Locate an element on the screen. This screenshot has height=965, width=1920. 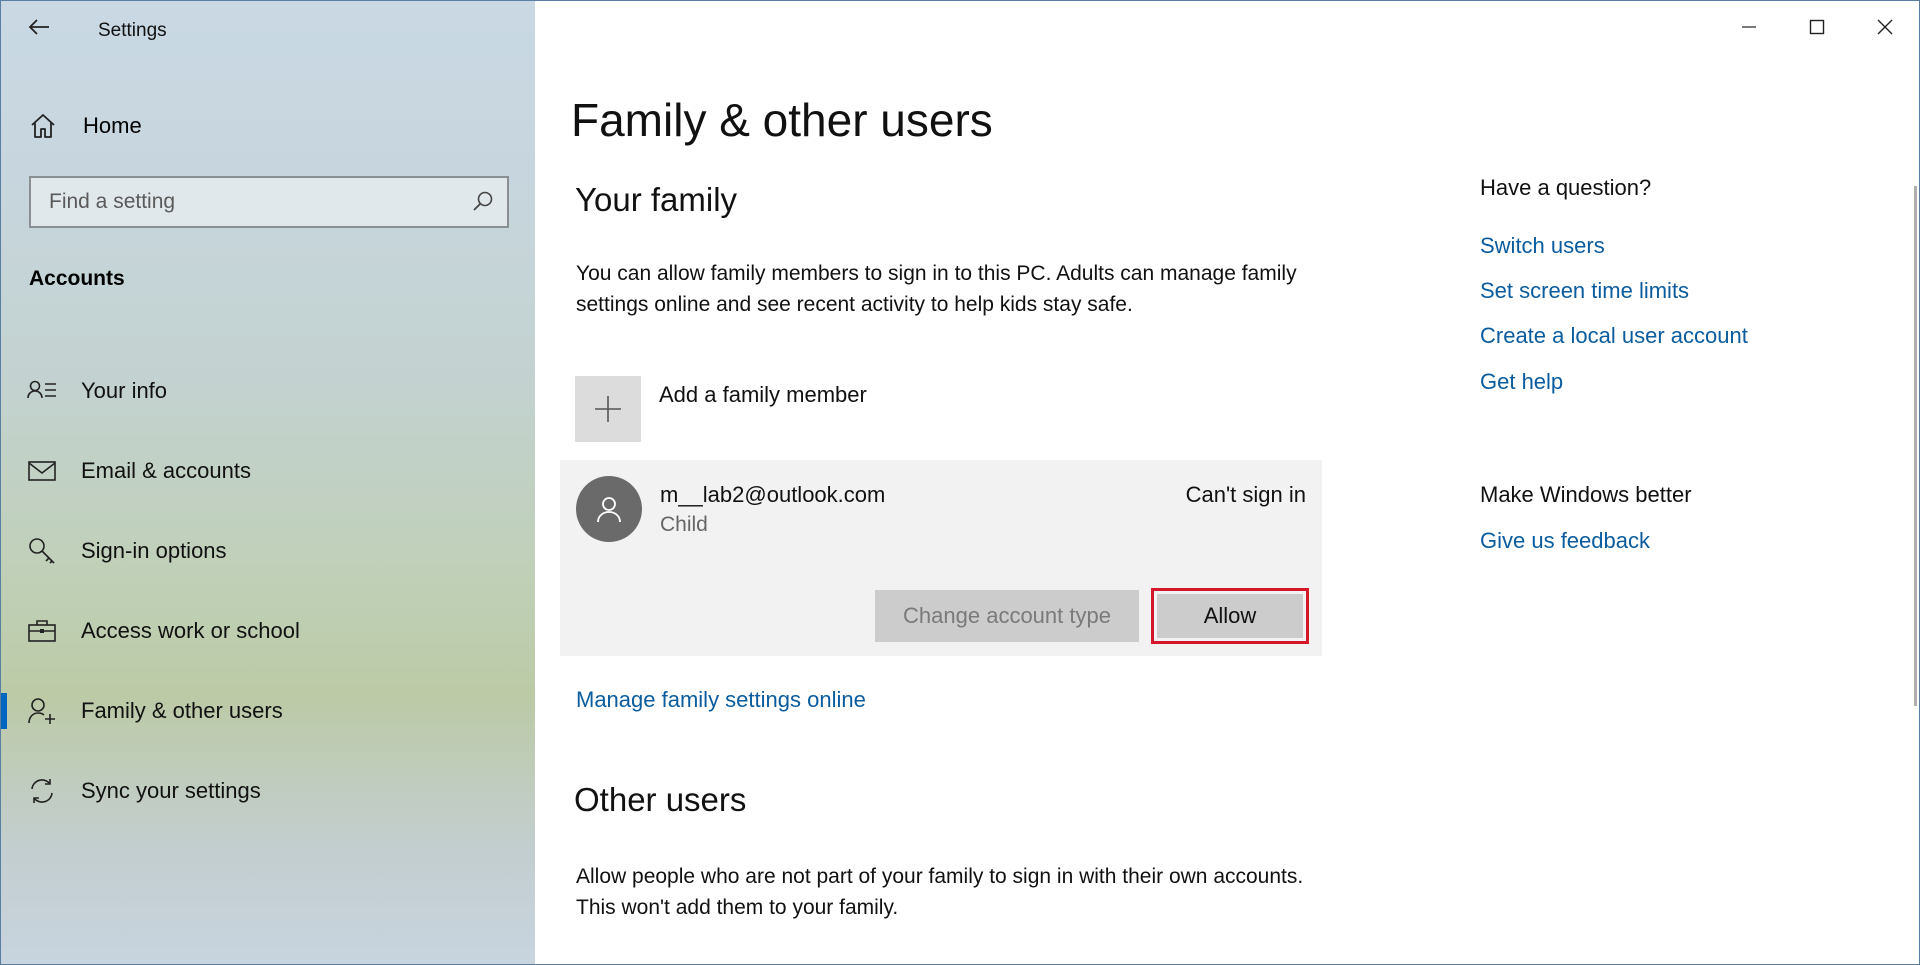
section-title: Accounts is located at coordinates (77, 278).